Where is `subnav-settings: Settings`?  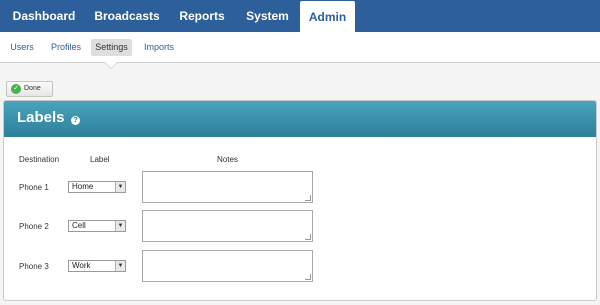
subnav-settings: Settings is located at coordinates (111, 47).